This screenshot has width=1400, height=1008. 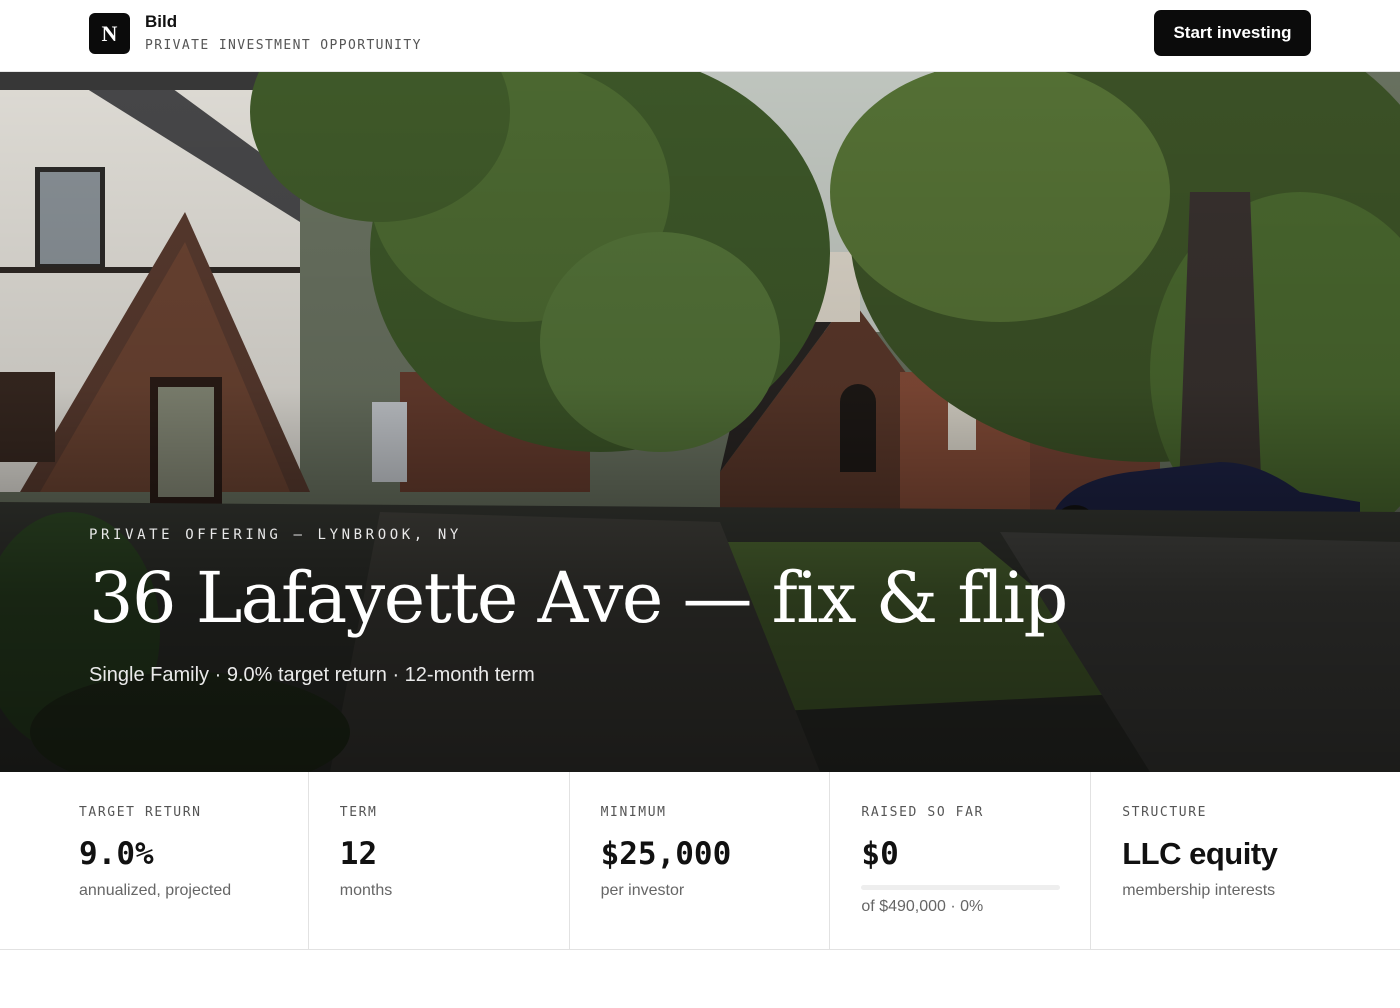 What do you see at coordinates (116, 854) in the screenshot?
I see `stat-value: 9.0%` at bounding box center [116, 854].